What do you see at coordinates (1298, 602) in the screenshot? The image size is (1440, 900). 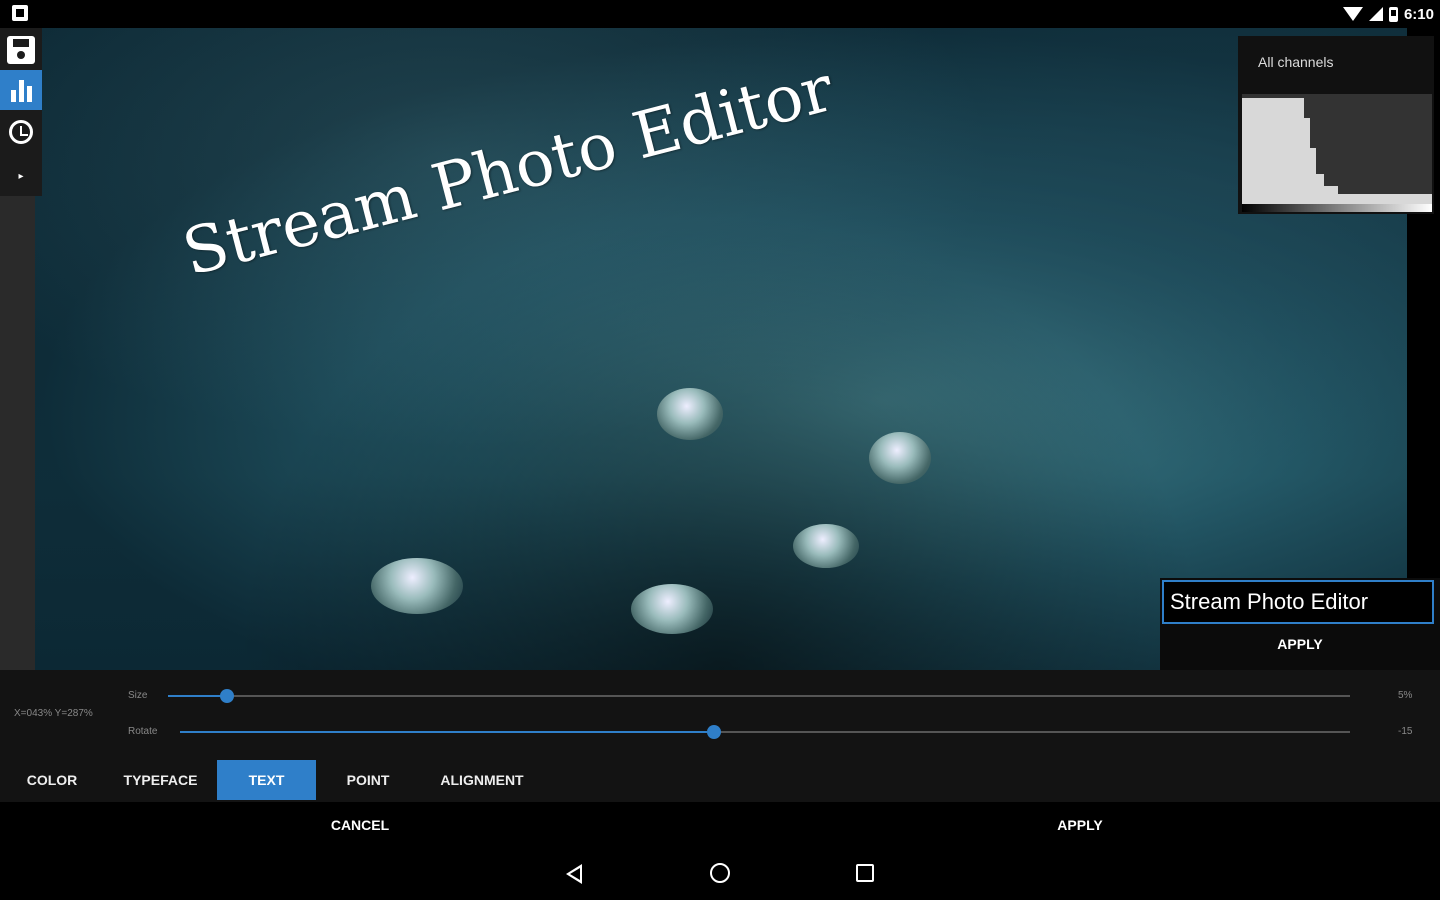 I see `overlay-text-input` at bounding box center [1298, 602].